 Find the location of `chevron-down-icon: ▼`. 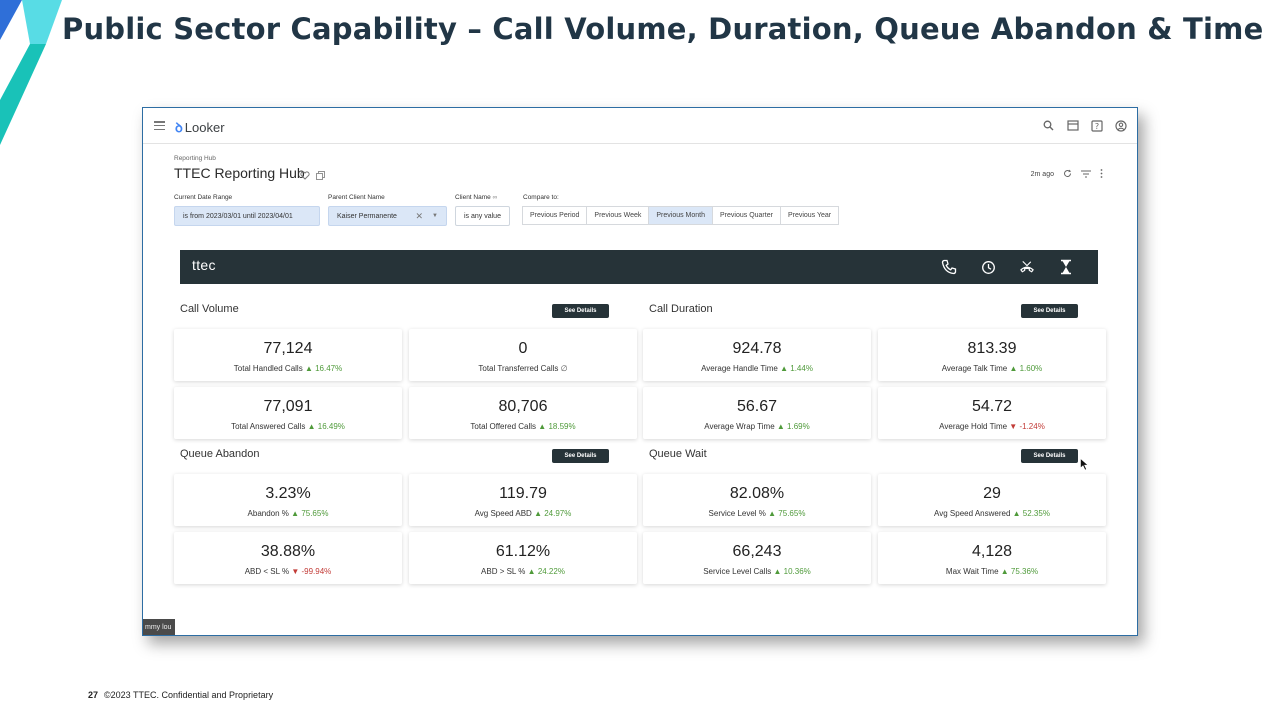

chevron-down-icon: ▼ is located at coordinates (435, 216).